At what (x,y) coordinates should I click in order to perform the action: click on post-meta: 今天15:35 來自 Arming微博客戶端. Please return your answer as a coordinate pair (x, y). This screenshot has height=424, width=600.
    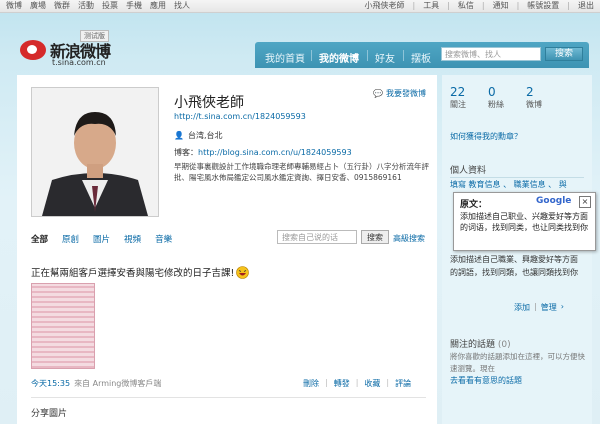
    Looking at the image, I should click on (96, 383).